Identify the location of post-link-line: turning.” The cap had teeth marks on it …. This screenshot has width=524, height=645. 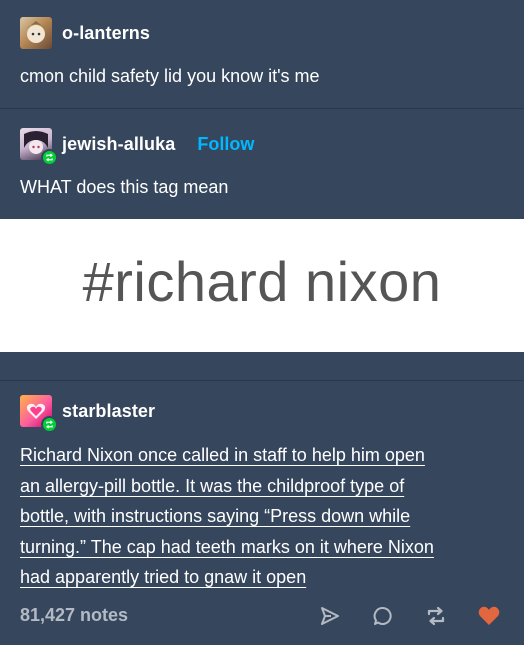
(227, 547).